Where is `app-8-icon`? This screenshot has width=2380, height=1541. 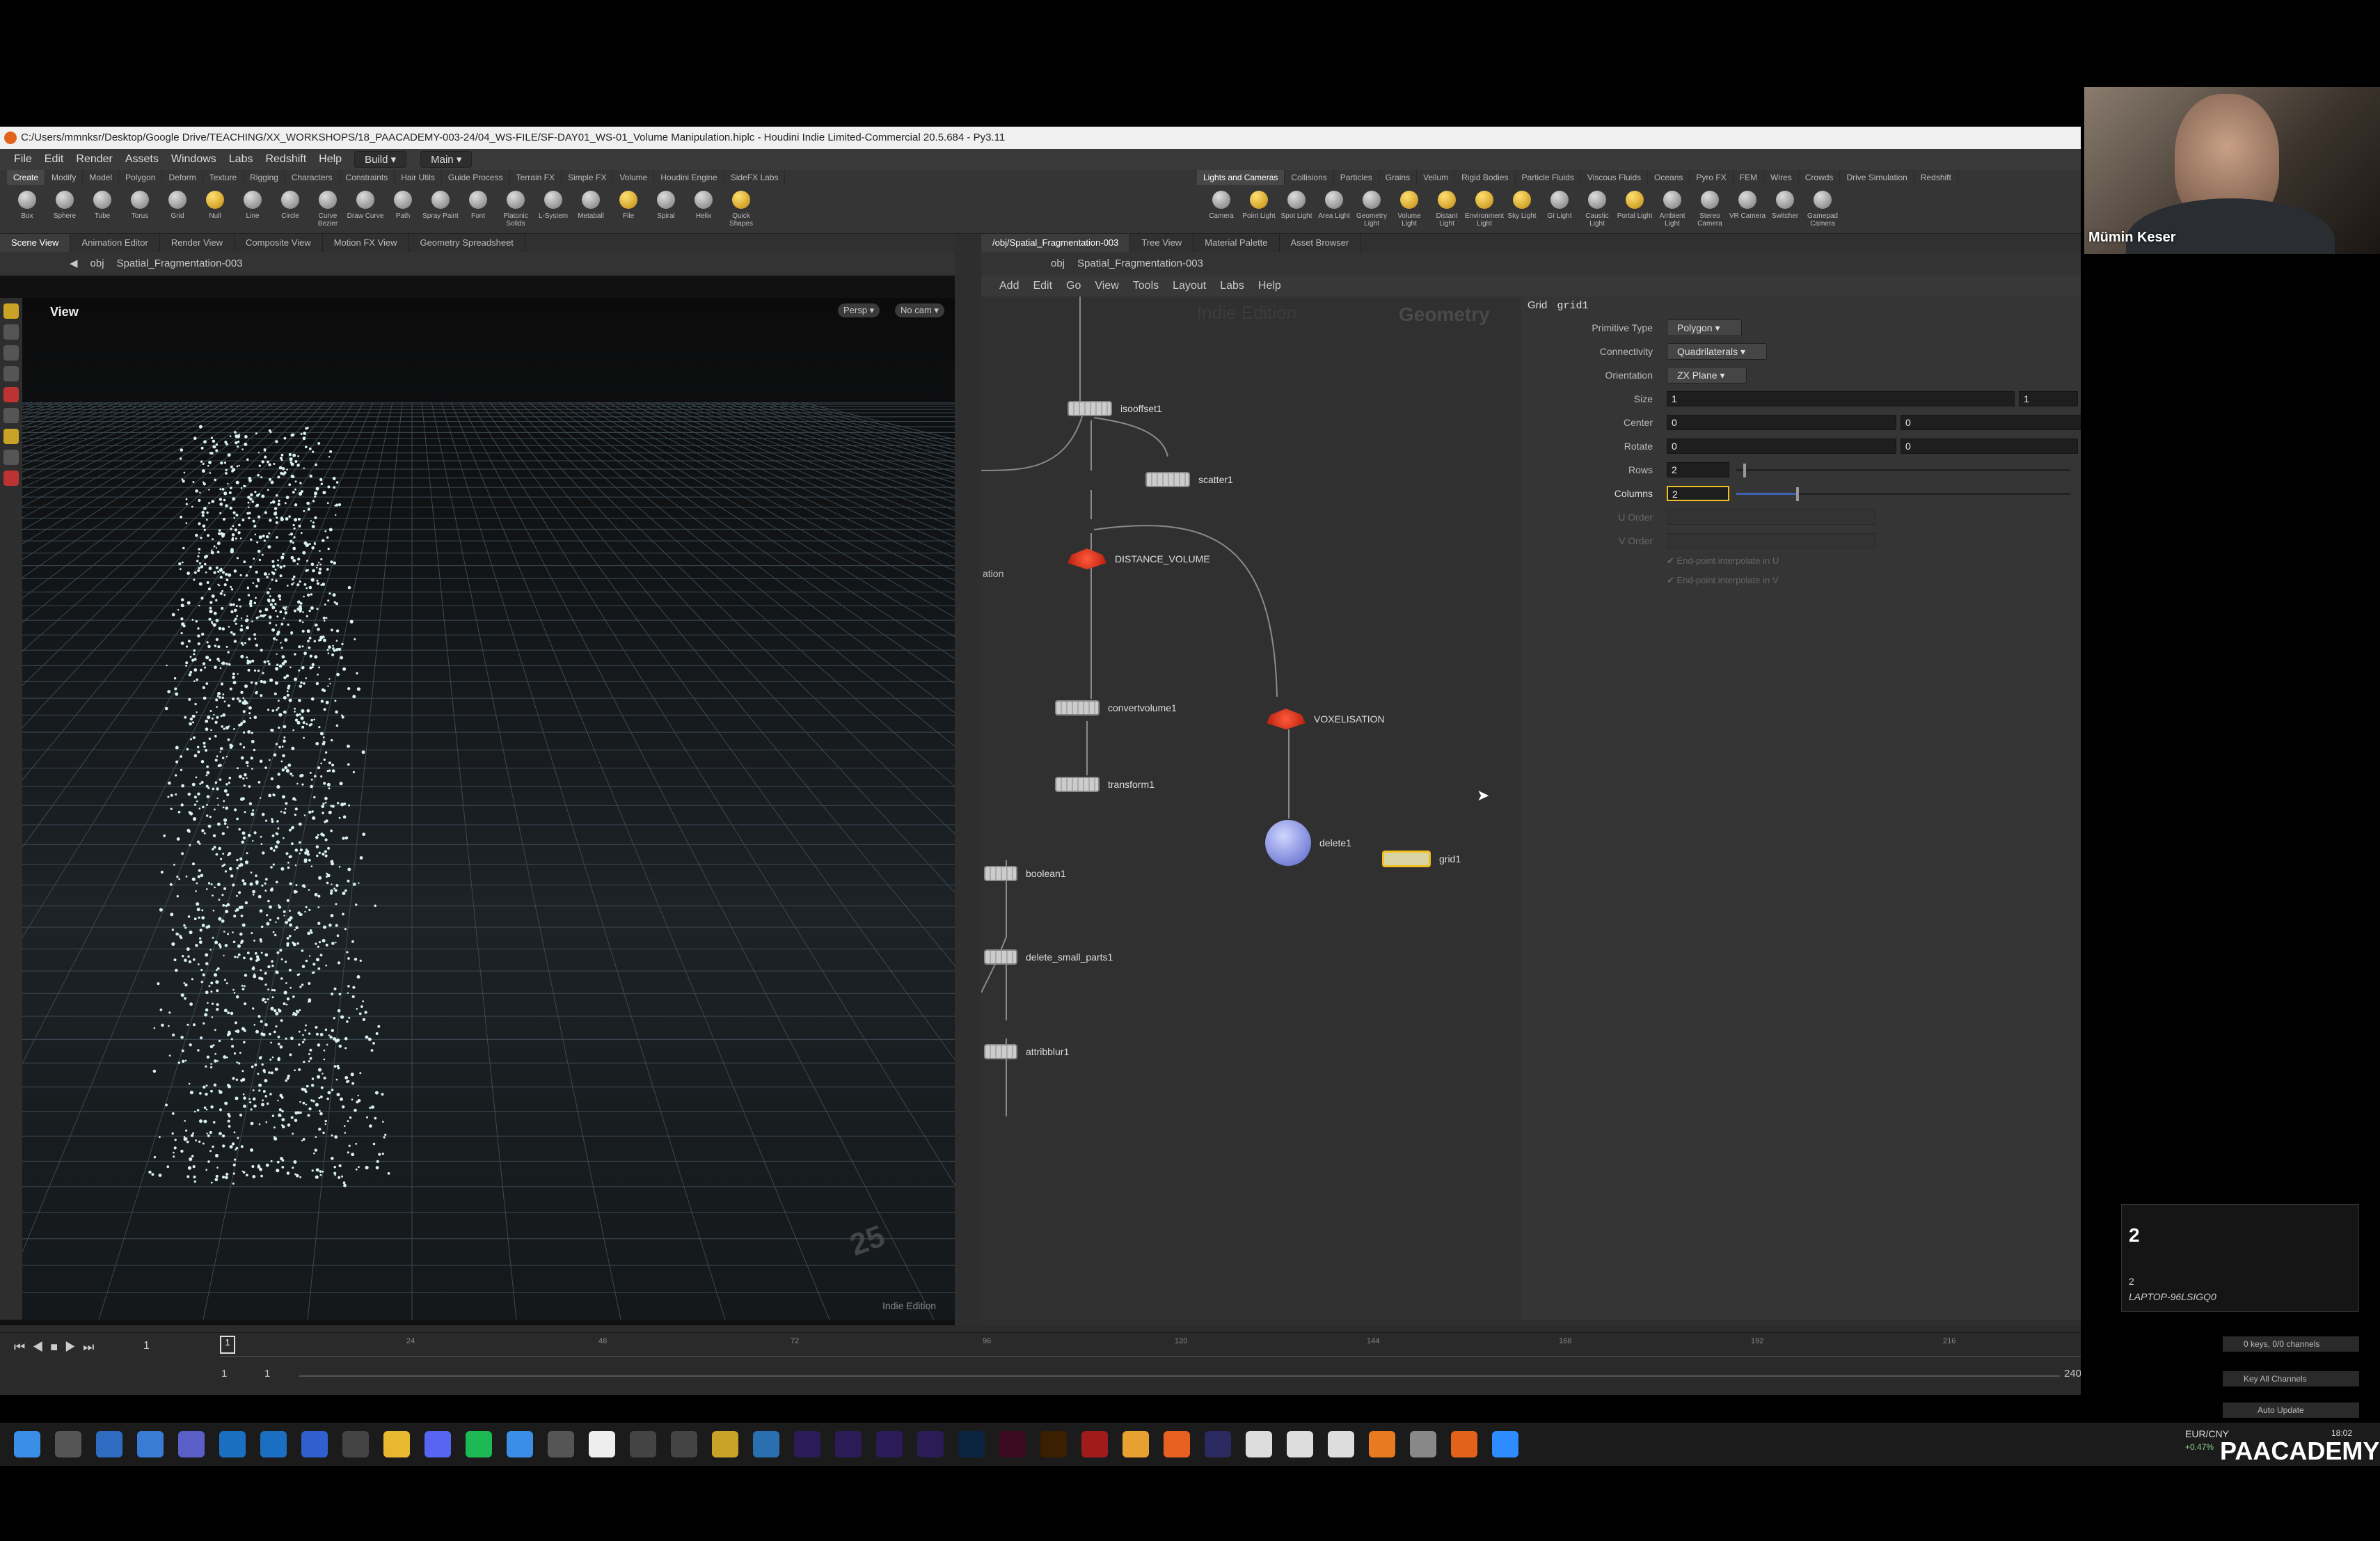 app-8-icon is located at coordinates (766, 1444).